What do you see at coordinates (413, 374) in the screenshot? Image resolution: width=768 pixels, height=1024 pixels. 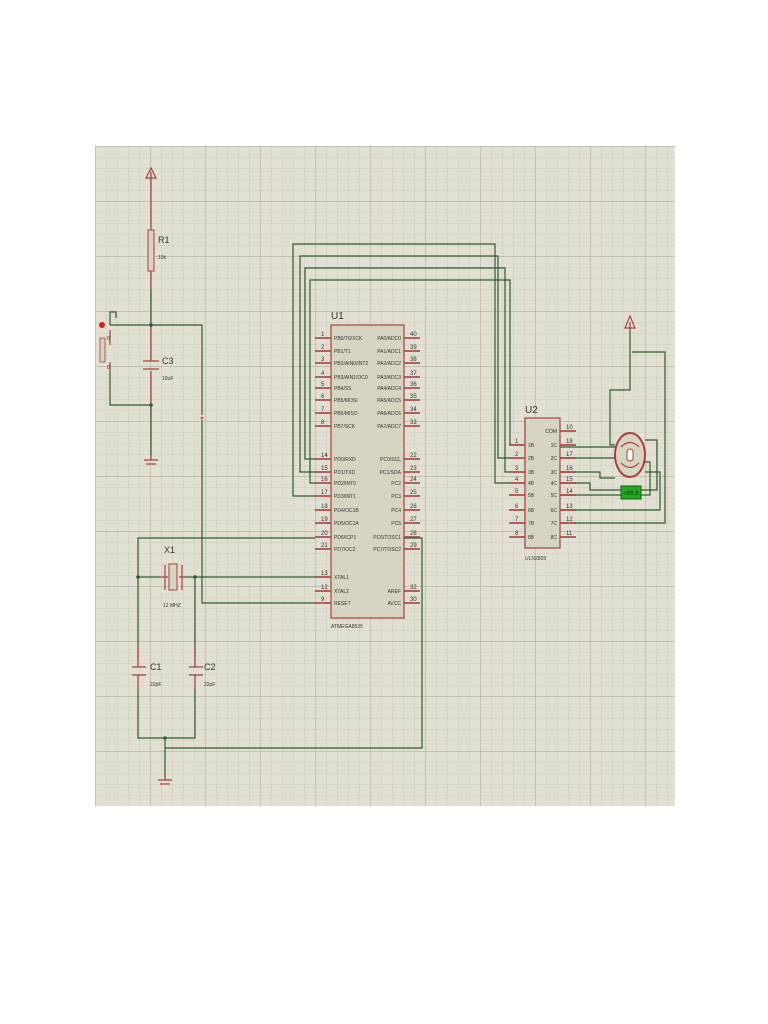 I see `pin-number: 37` at bounding box center [413, 374].